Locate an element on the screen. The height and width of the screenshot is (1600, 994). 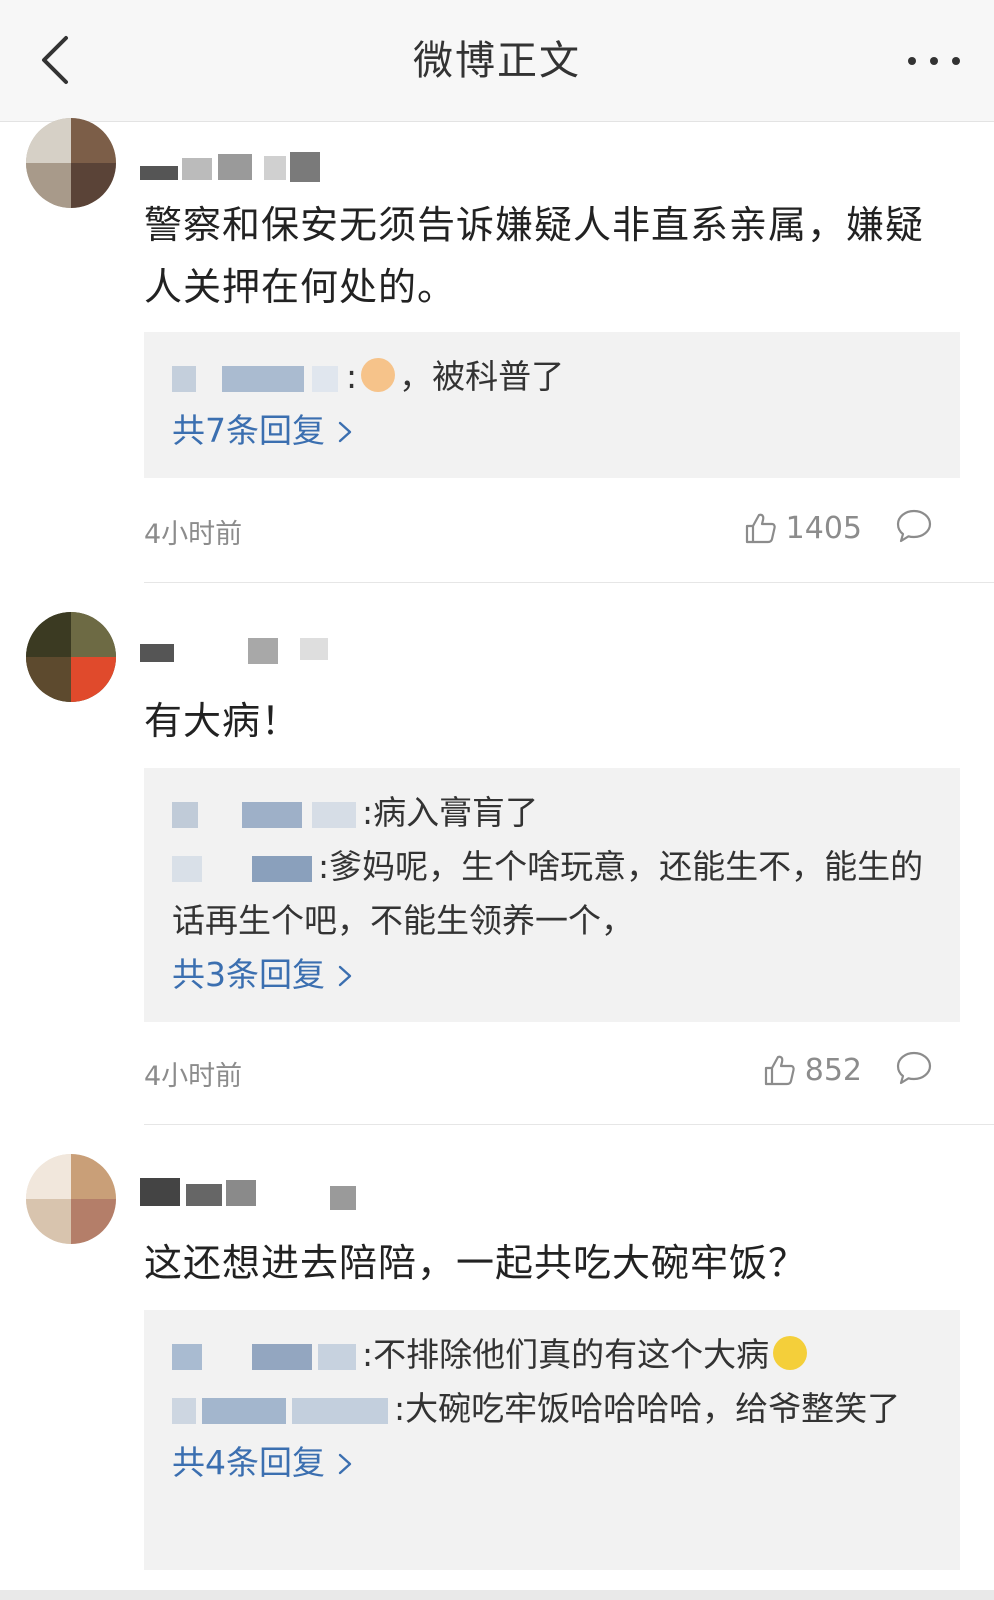
reply-line: :病入膏肓了 is located at coordinates (552, 813).